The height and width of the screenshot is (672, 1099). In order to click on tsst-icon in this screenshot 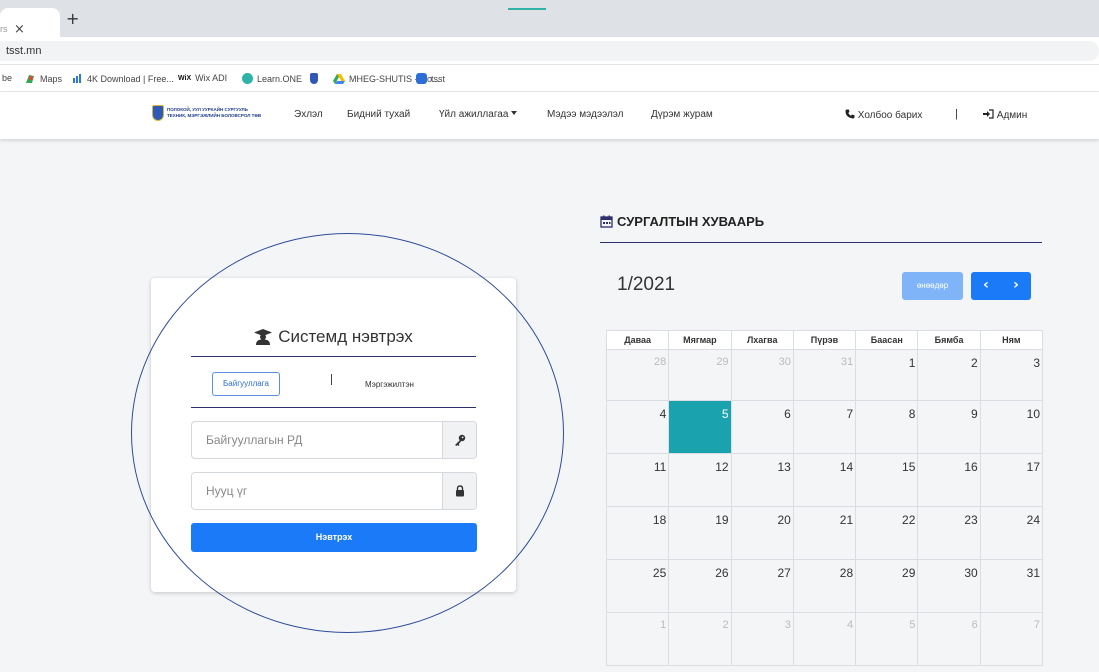, I will do `click(421, 78)`.